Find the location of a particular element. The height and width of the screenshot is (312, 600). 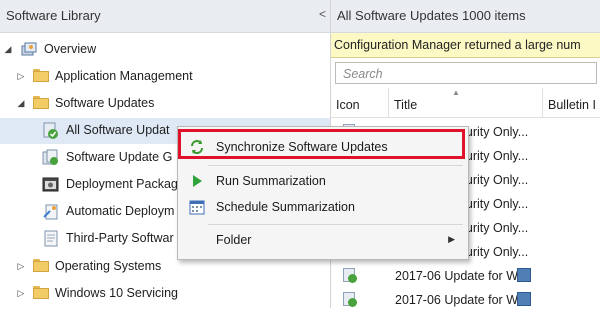

menu-item-label: Schedule Summarization is located at coordinates (285, 207).